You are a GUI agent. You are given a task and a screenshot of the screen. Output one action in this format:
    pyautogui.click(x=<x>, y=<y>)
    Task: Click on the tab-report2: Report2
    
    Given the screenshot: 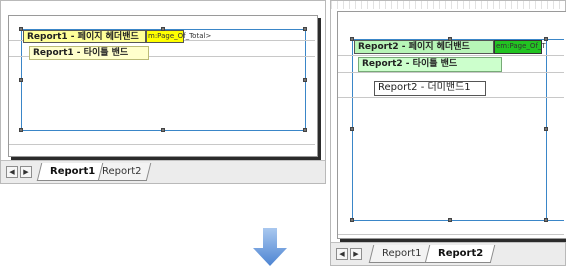 What is the action you would take?
    pyautogui.click(x=460, y=254)
    